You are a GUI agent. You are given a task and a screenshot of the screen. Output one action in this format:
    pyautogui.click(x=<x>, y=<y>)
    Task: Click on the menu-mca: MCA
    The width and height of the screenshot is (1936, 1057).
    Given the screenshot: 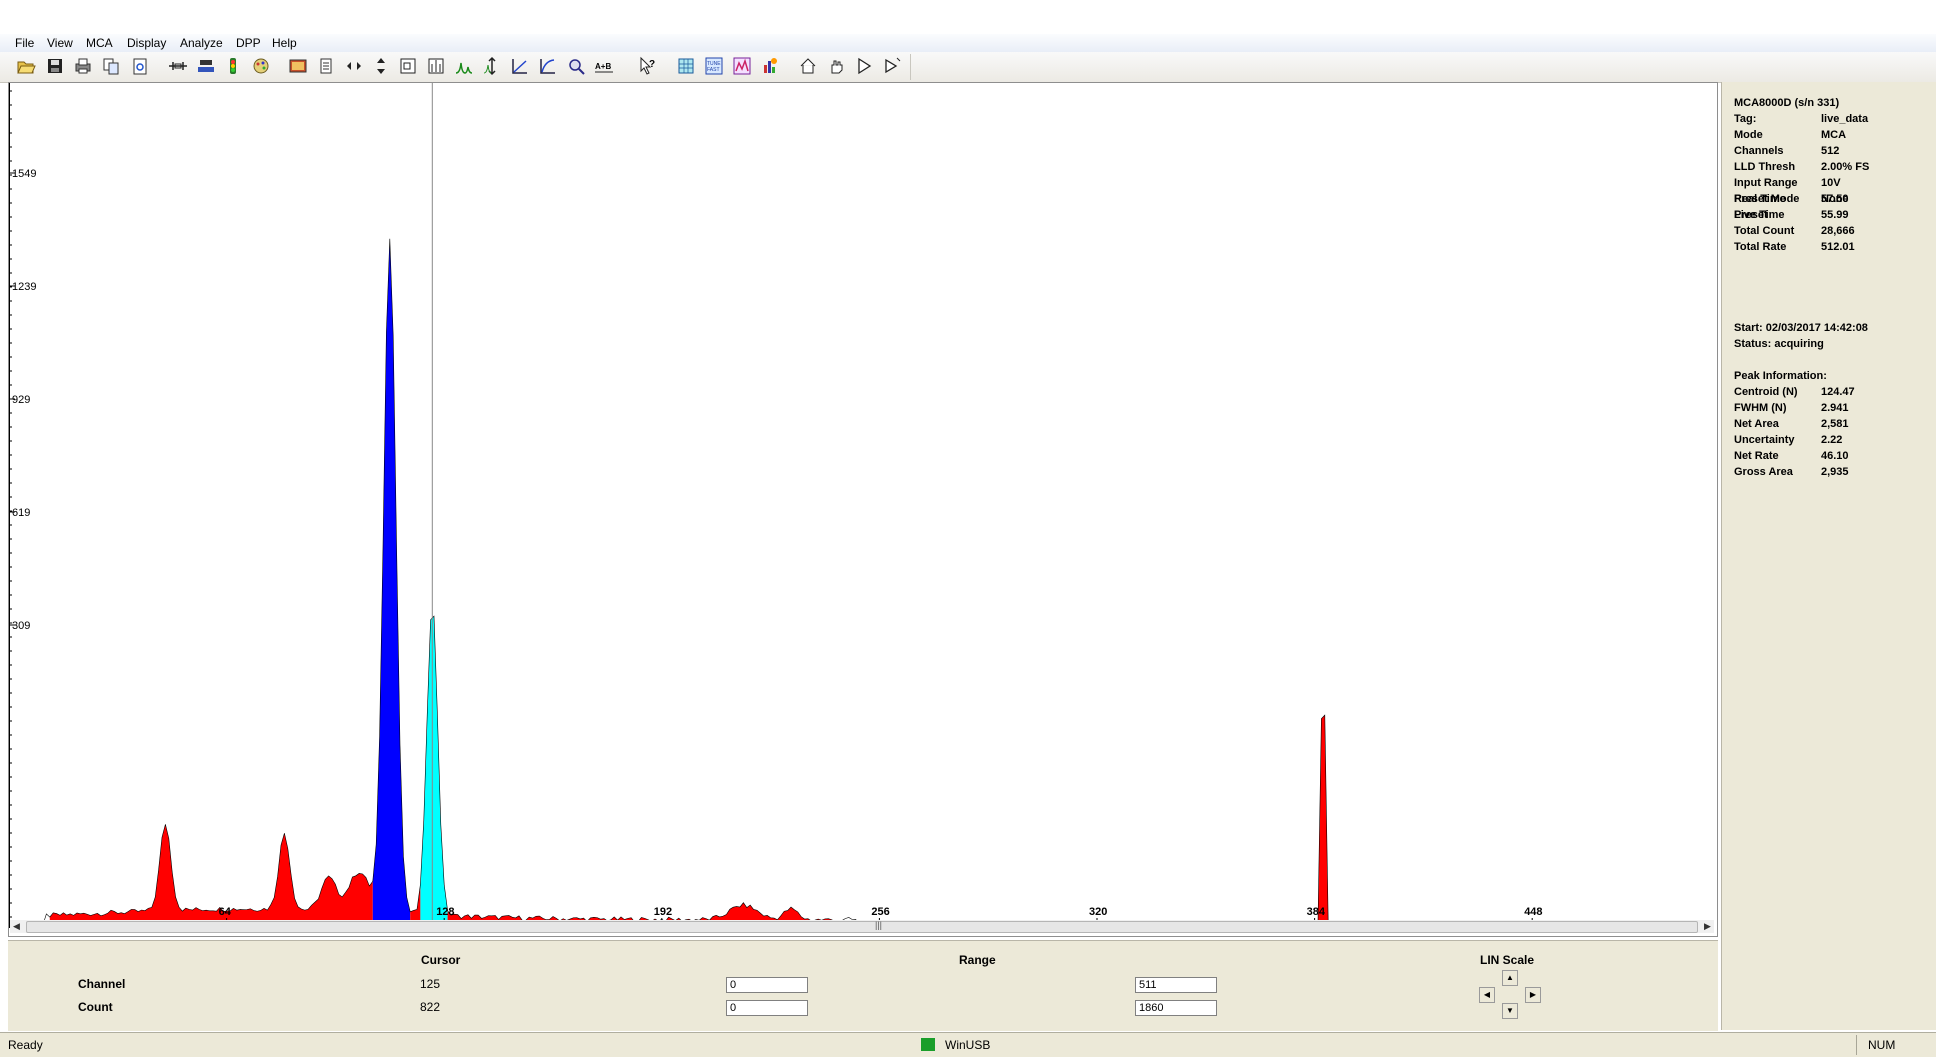 What is the action you would take?
    pyautogui.click(x=99, y=43)
    